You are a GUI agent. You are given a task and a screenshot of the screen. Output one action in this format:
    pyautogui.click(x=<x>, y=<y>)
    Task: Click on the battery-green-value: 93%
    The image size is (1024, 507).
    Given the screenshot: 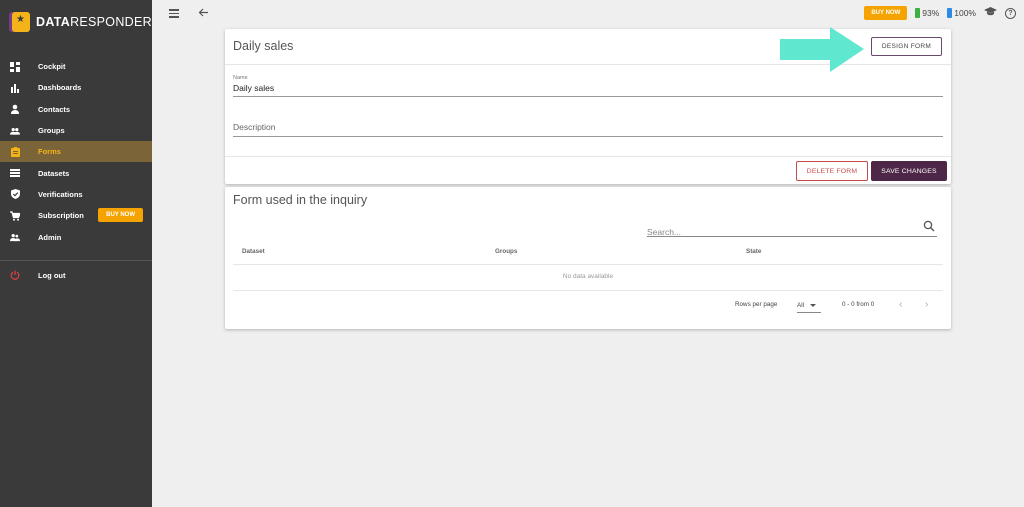 What is the action you would take?
    pyautogui.click(x=931, y=13)
    